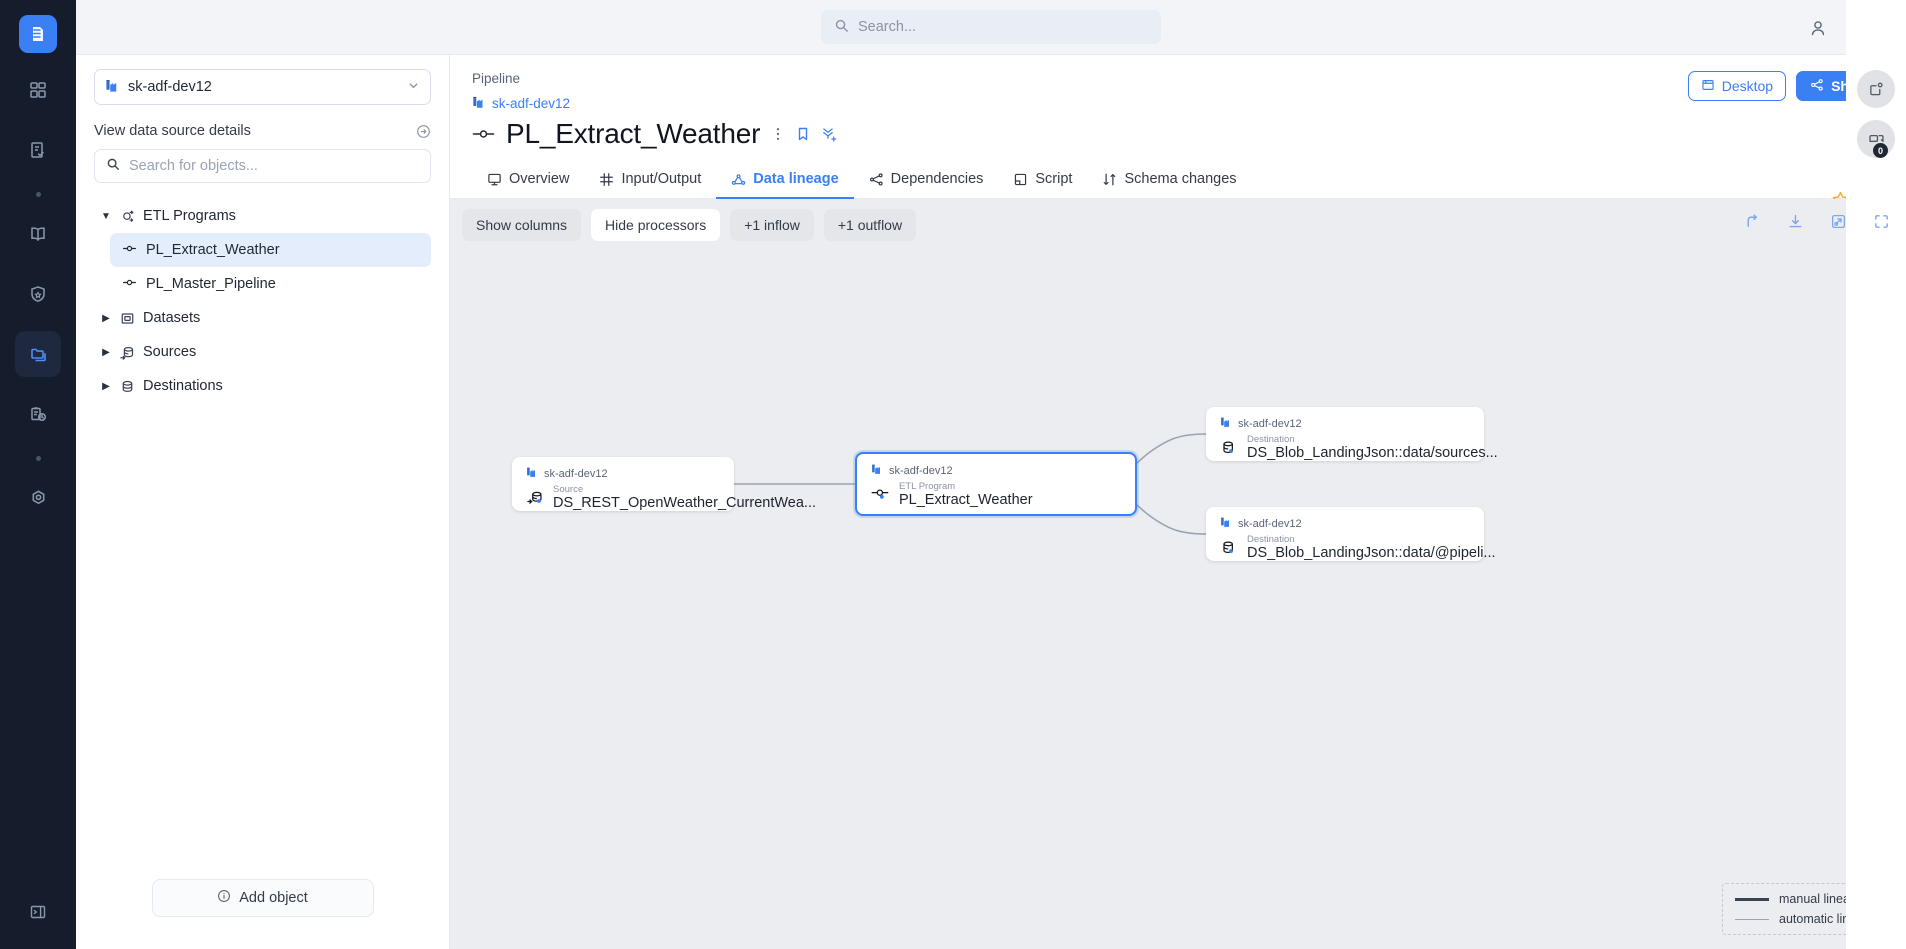 The width and height of the screenshot is (1906, 949). What do you see at coordinates (1795, 221) in the screenshot?
I see `download-icon` at bounding box center [1795, 221].